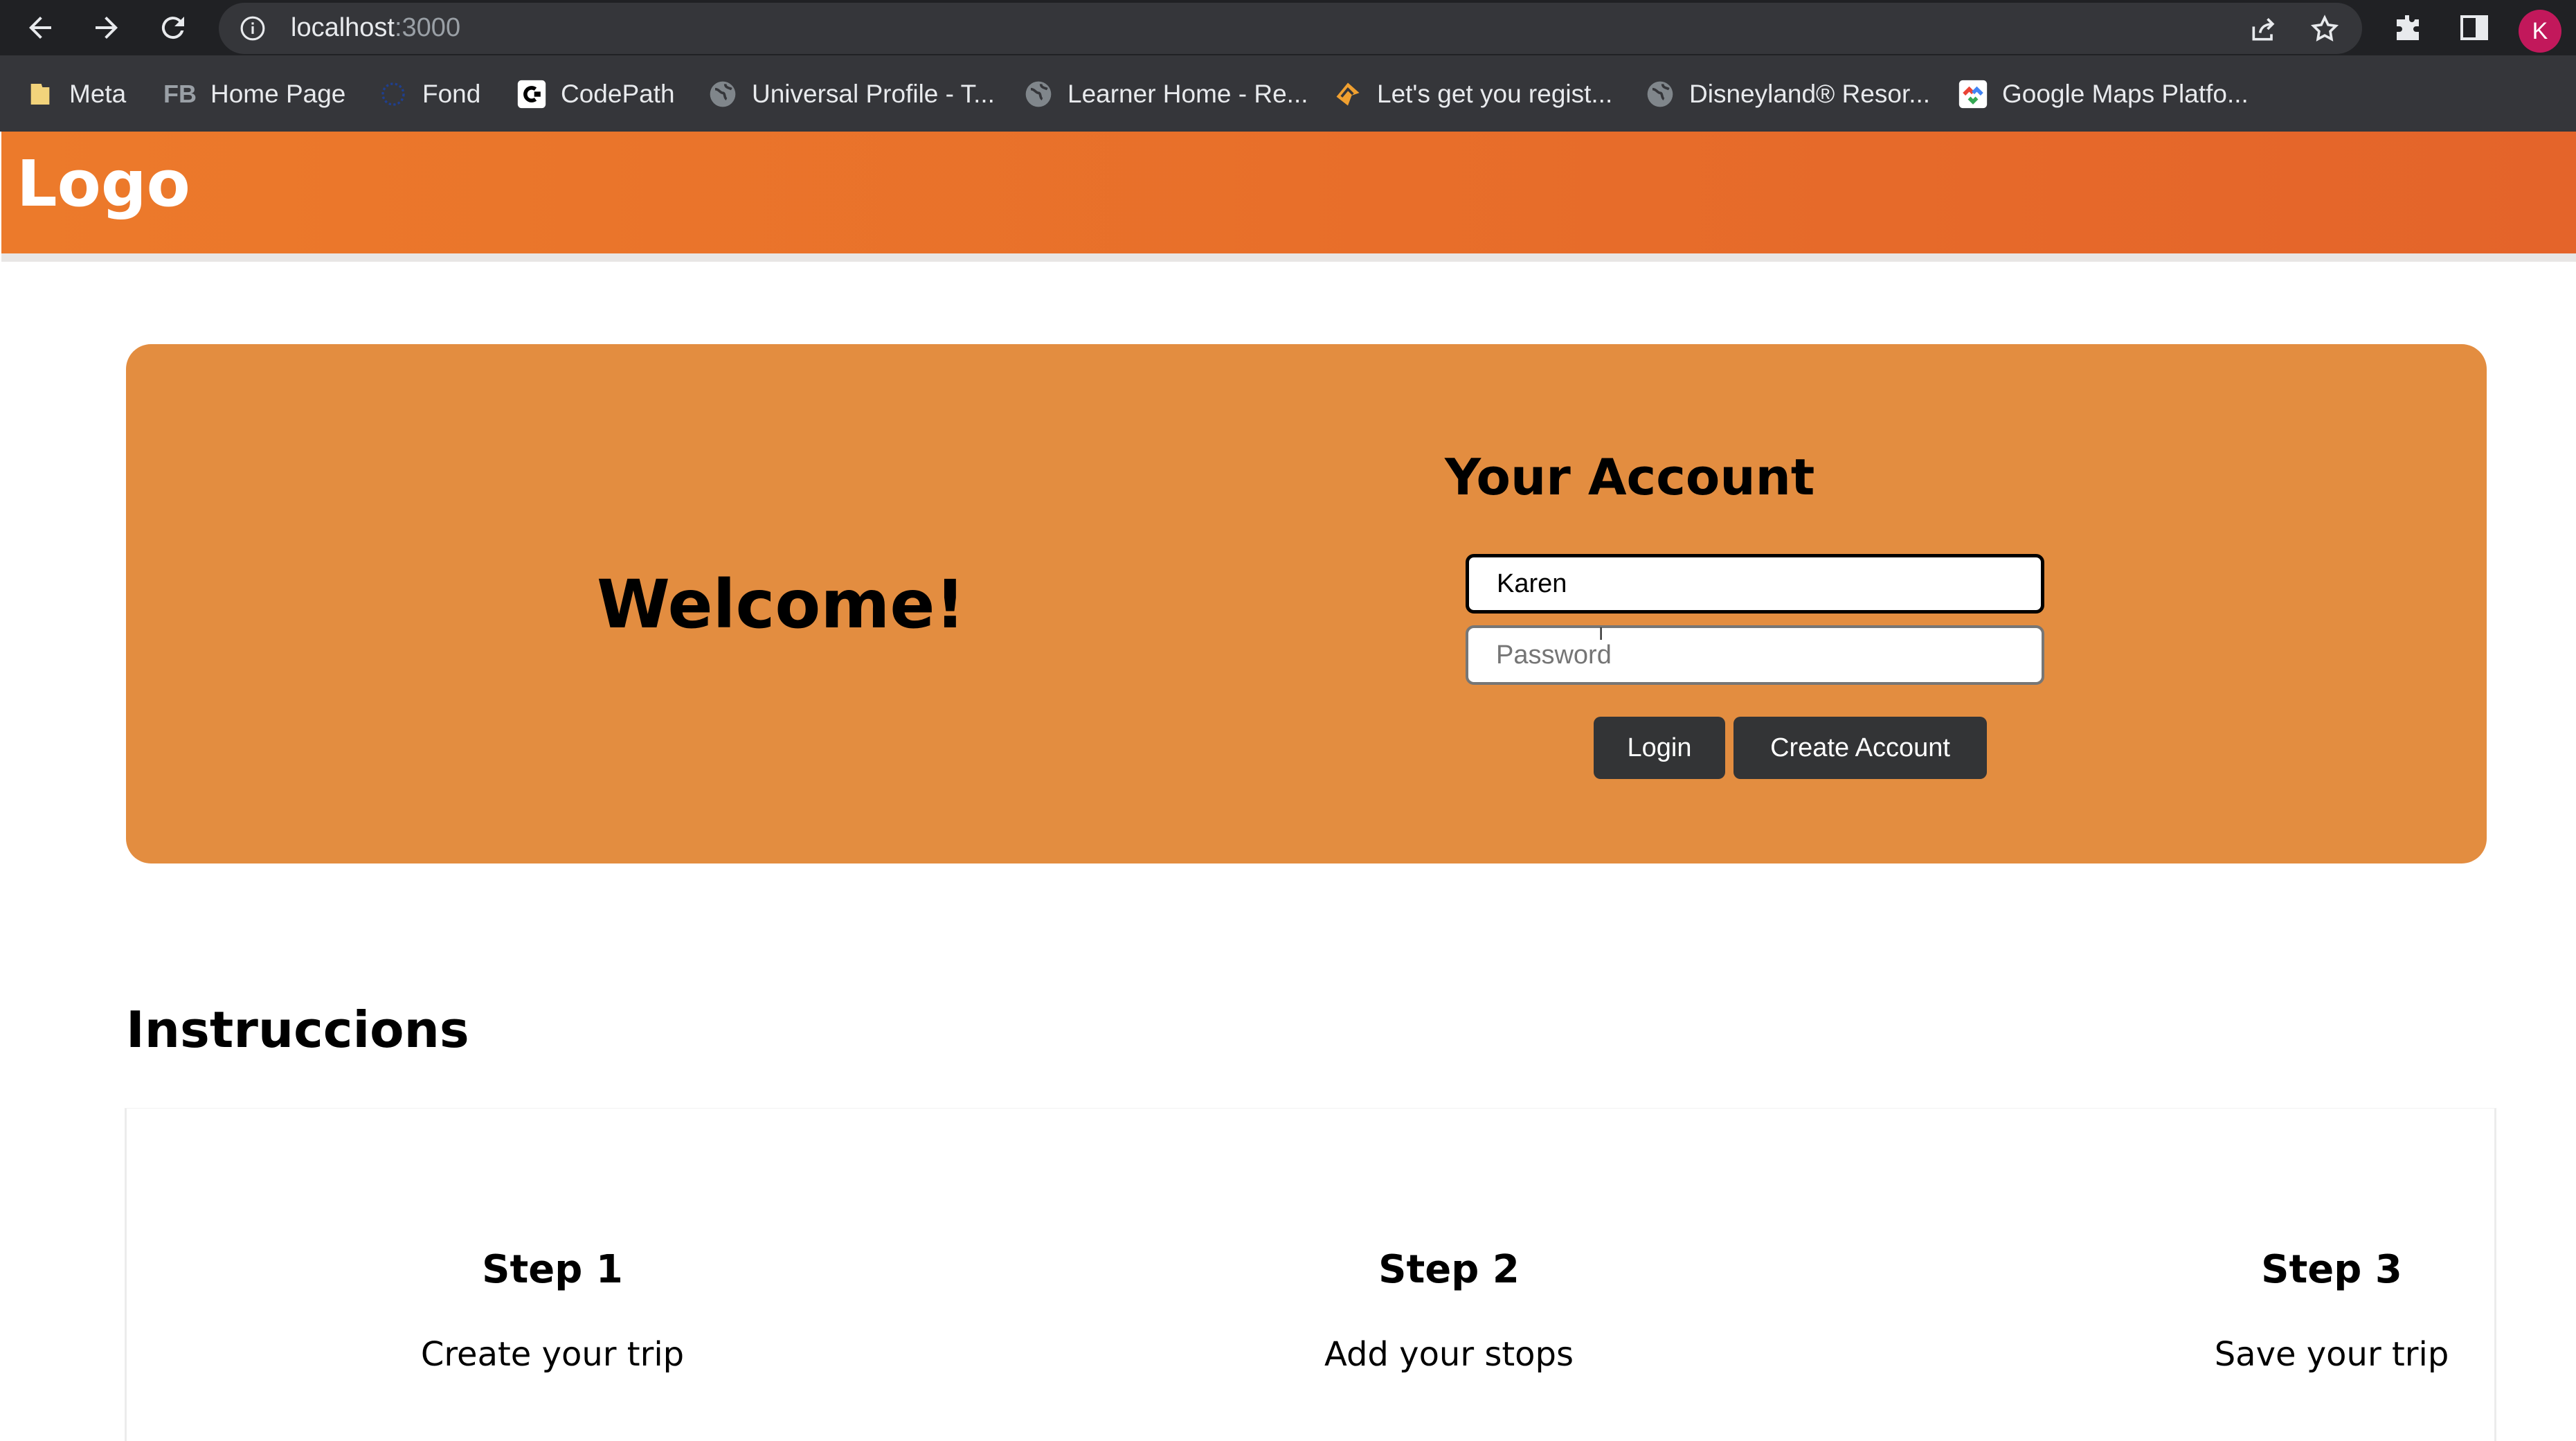 The height and width of the screenshot is (1441, 2576). What do you see at coordinates (104, 184) in the screenshot?
I see `site-logo: Logo` at bounding box center [104, 184].